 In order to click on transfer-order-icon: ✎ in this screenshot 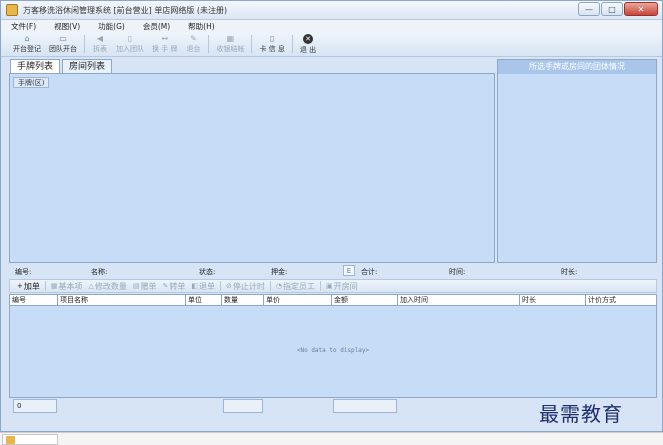, I will do `click(165, 286)`.